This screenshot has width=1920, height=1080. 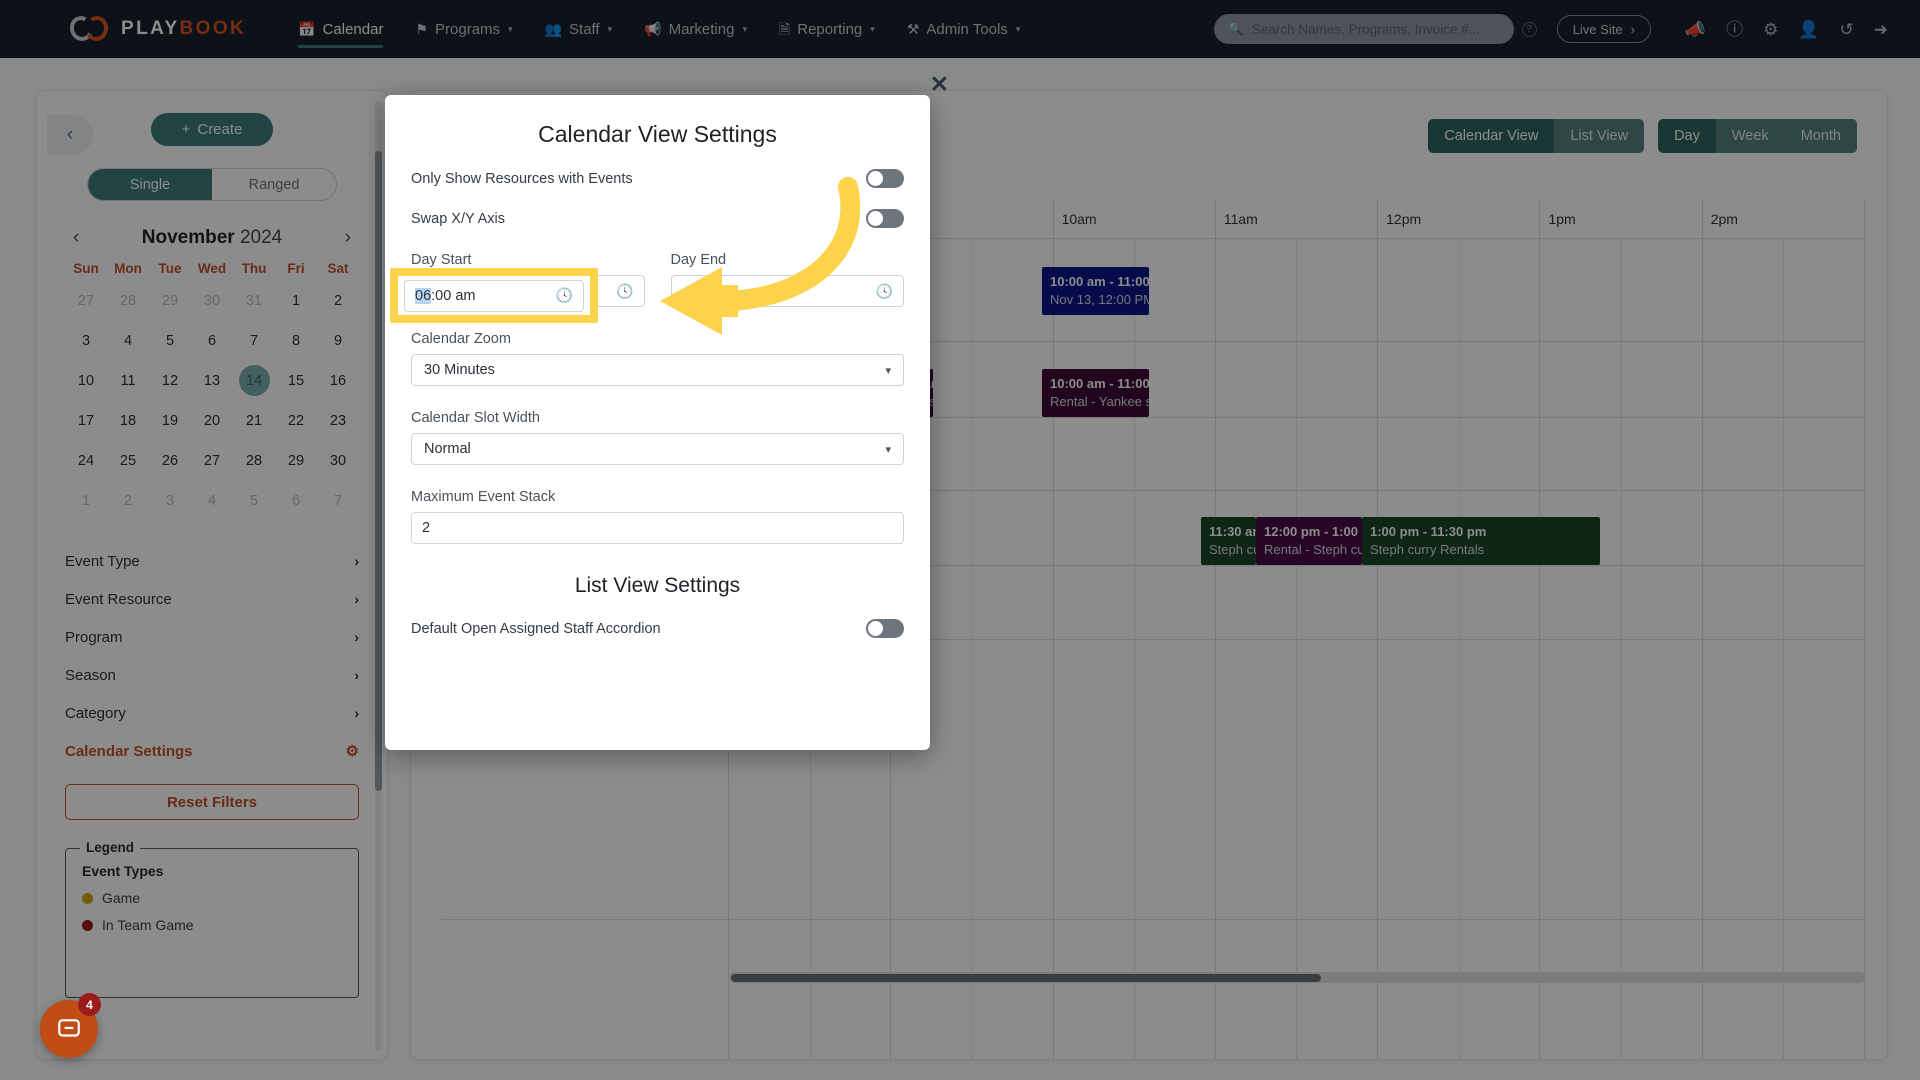 What do you see at coordinates (885, 628) in the screenshot?
I see `toggle-default-open-staff-accordion` at bounding box center [885, 628].